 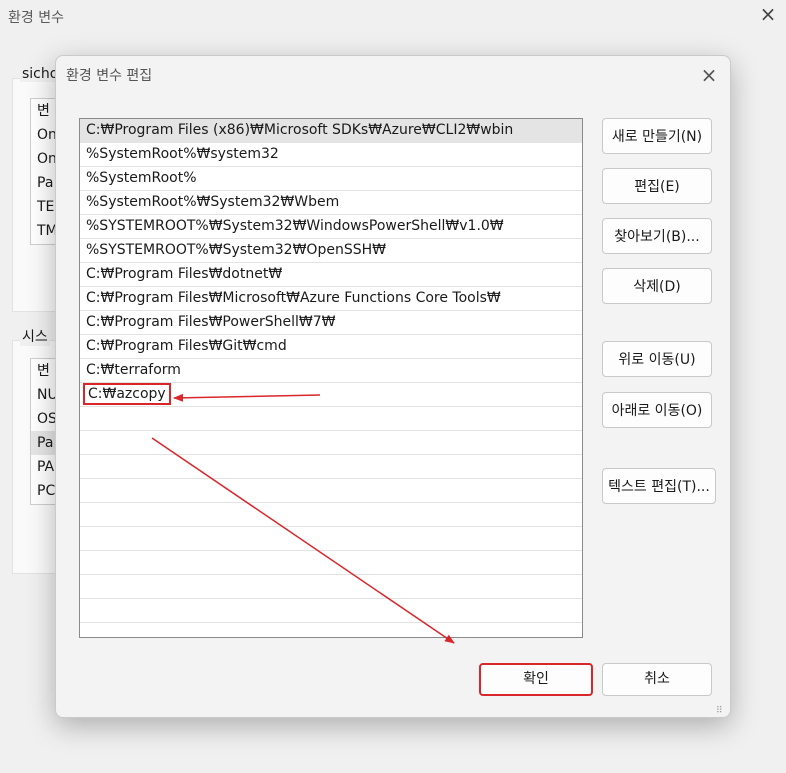 What do you see at coordinates (331, 395) in the screenshot?
I see `path-item-azcopy: C:₩azcopy` at bounding box center [331, 395].